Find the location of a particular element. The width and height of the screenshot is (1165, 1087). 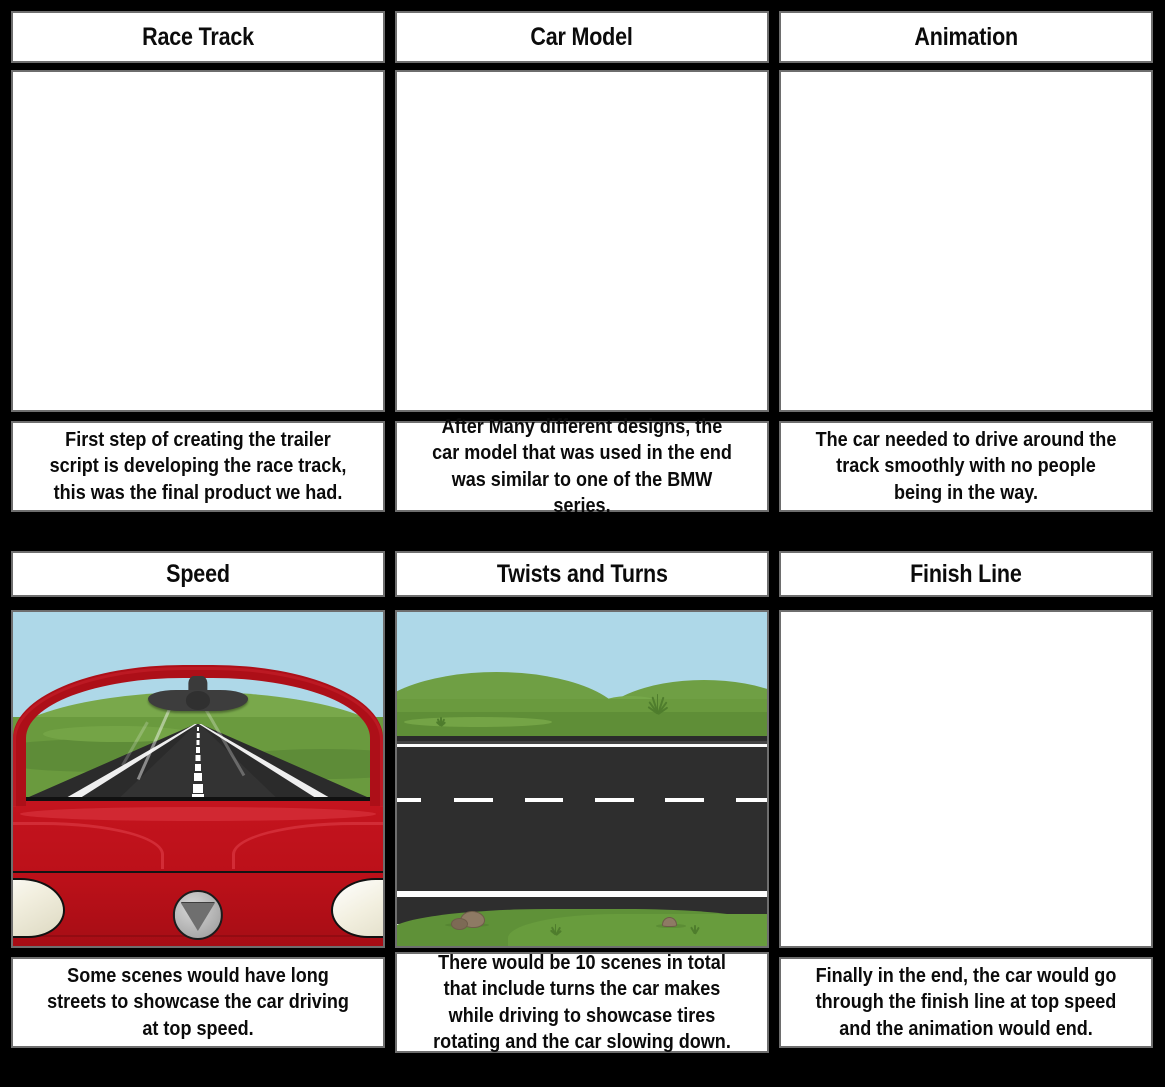

road-surface is located at coordinates (582, 820).